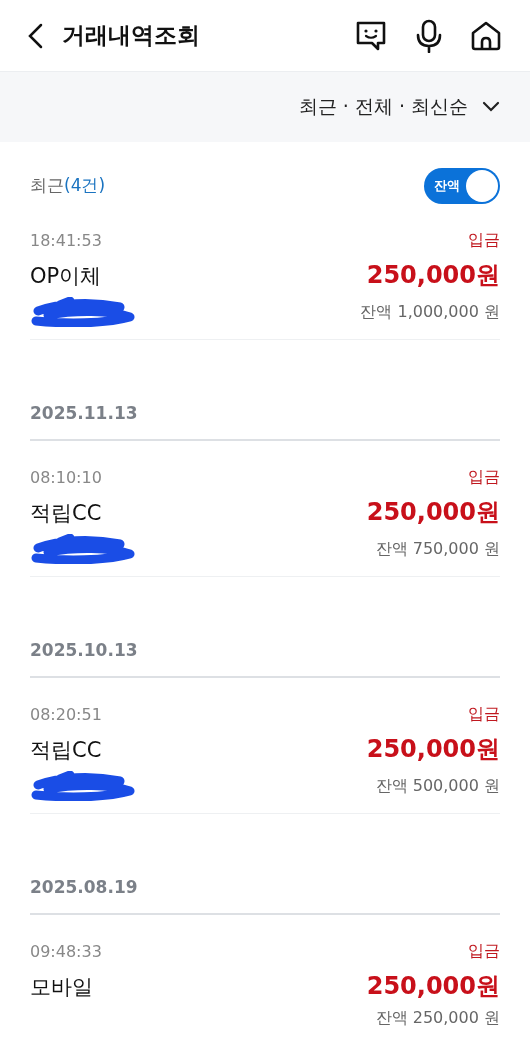 Image resolution: width=530 pixels, height=1040 pixels. What do you see at coordinates (437, 786) in the screenshot?
I see `balance-text: 잔액 500,000 원` at bounding box center [437, 786].